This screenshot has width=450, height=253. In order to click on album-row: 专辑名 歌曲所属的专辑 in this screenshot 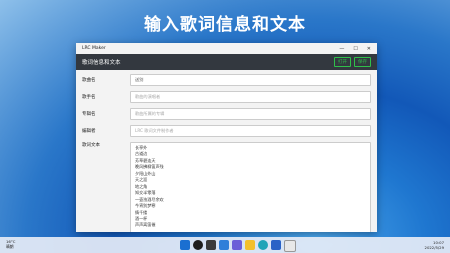, I will do `click(226, 114)`.